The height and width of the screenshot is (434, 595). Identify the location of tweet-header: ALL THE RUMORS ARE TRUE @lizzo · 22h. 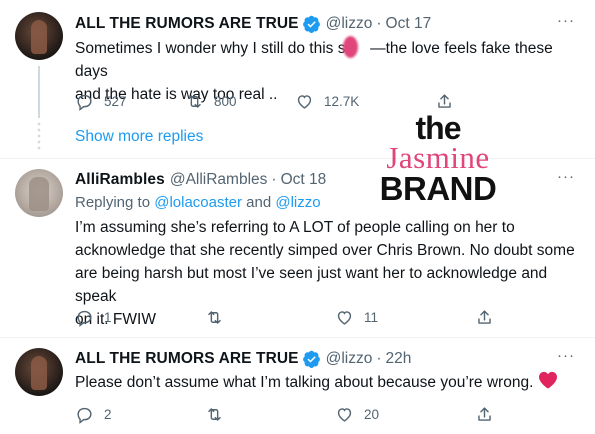
(243, 359).